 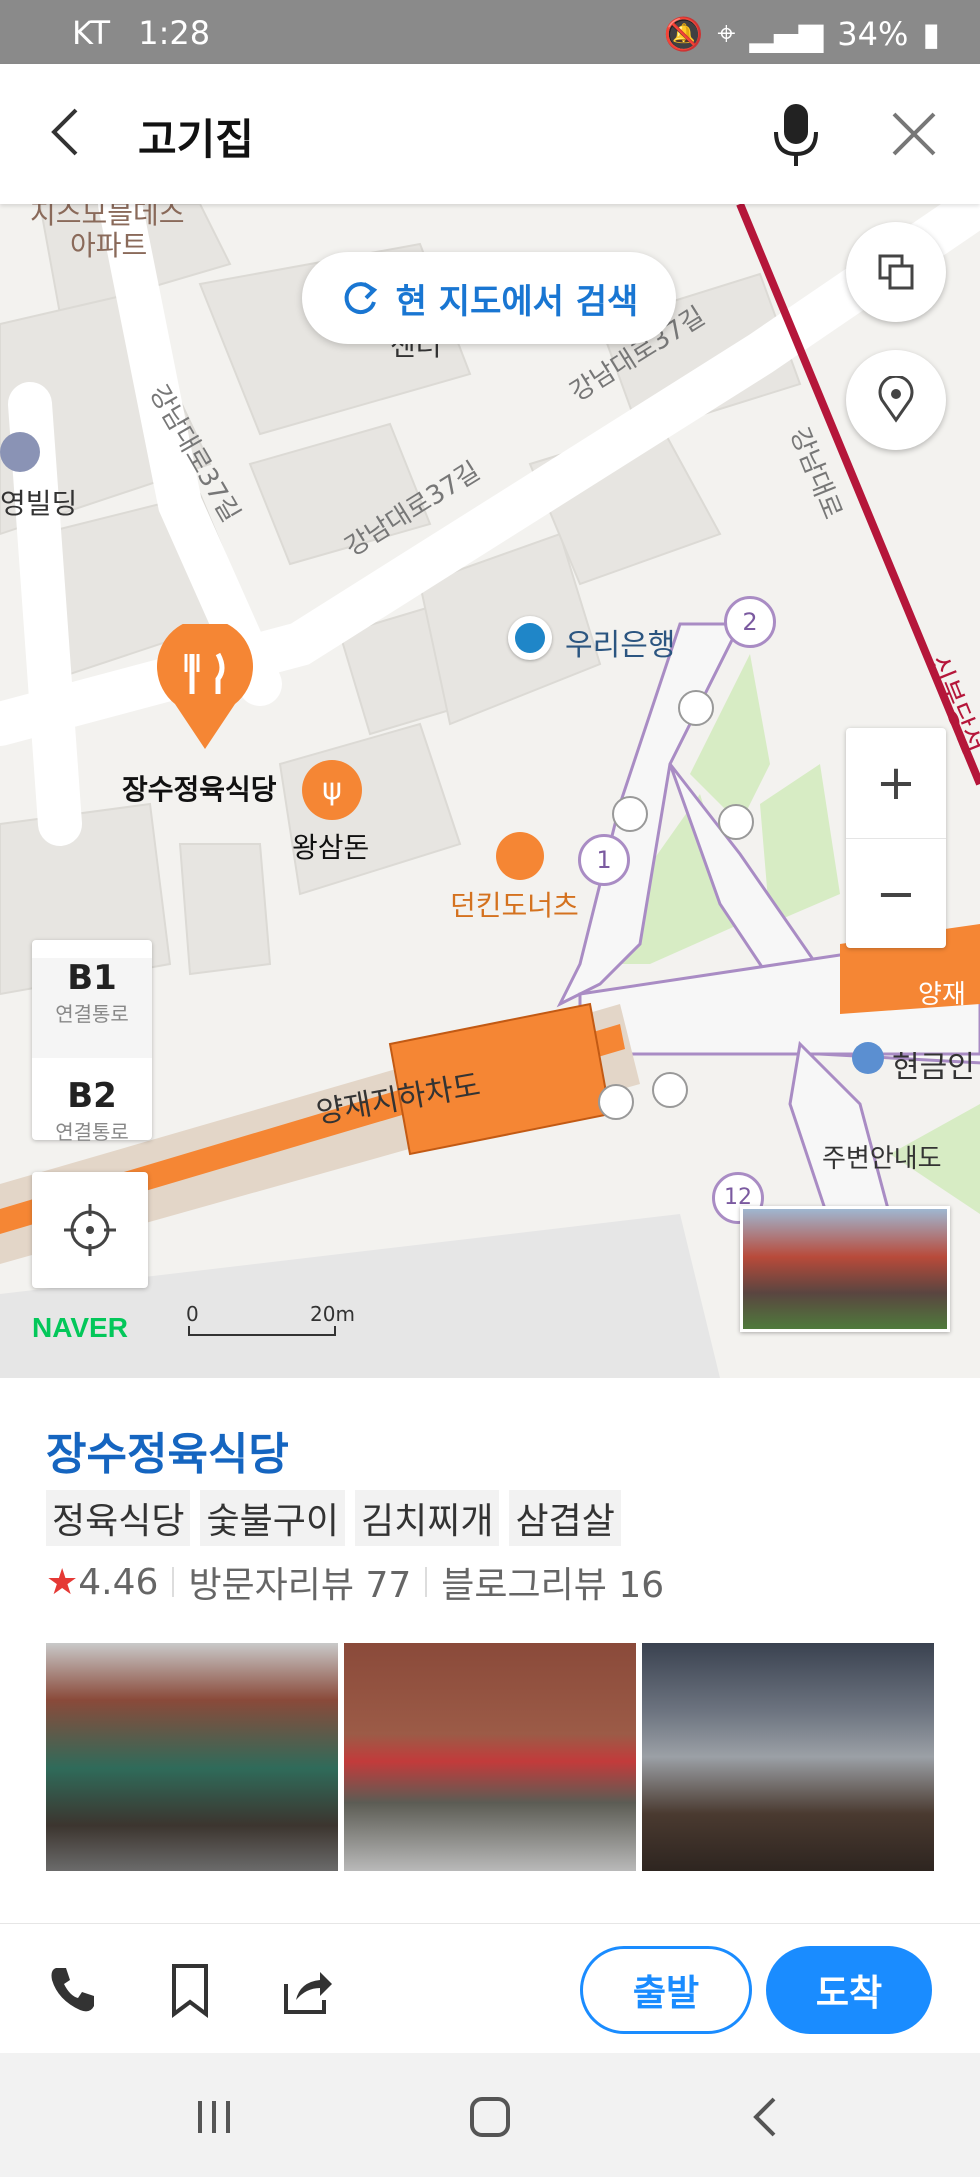 What do you see at coordinates (299, 1582) in the screenshot?
I see `visitor-reviews: 방문자리뷰 77` at bounding box center [299, 1582].